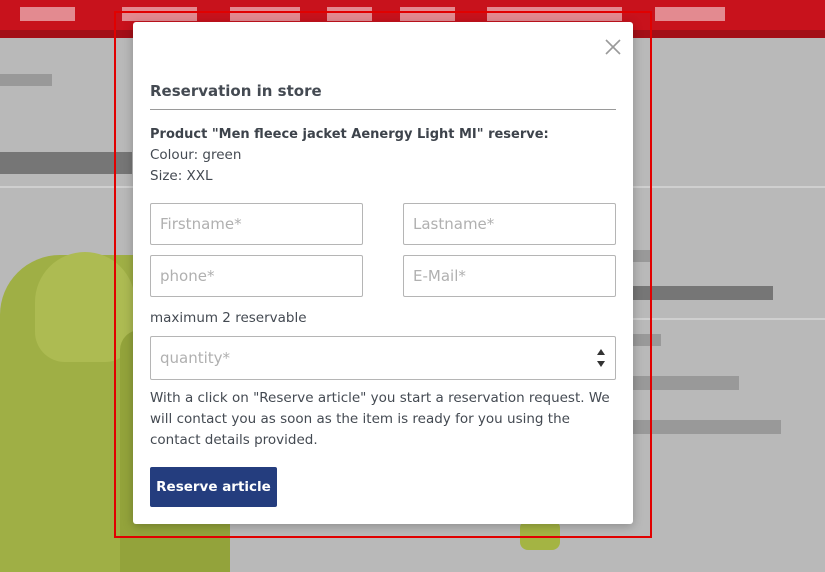  I want to click on close-button, so click(613, 47).